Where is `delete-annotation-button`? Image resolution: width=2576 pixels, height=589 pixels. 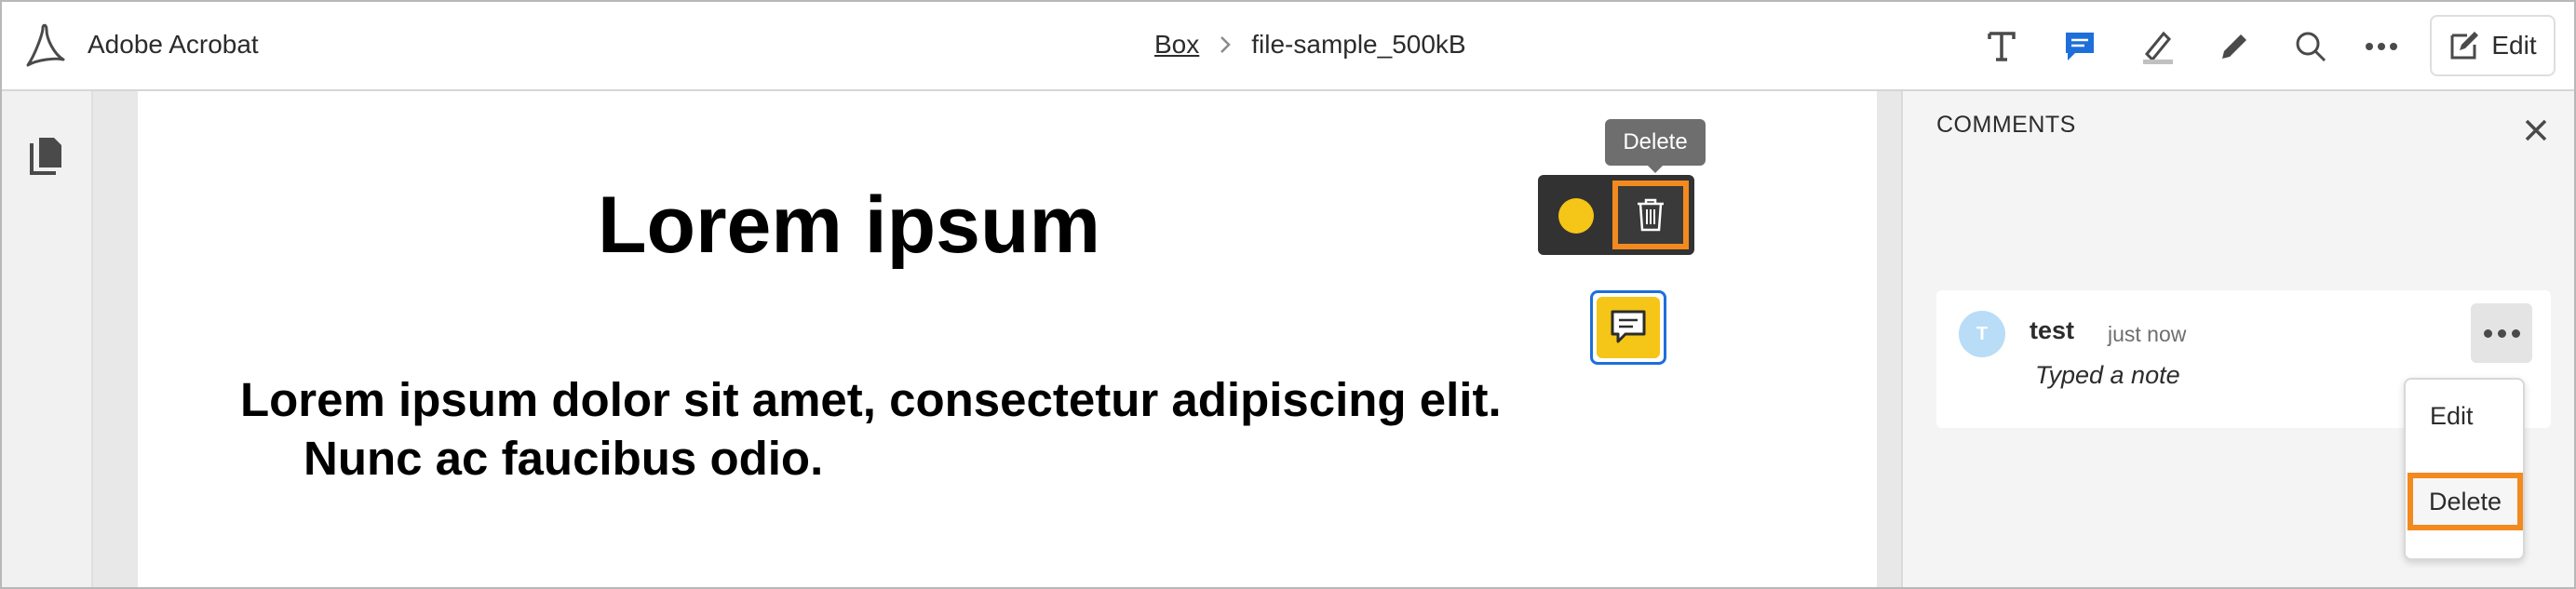 delete-annotation-button is located at coordinates (1650, 215).